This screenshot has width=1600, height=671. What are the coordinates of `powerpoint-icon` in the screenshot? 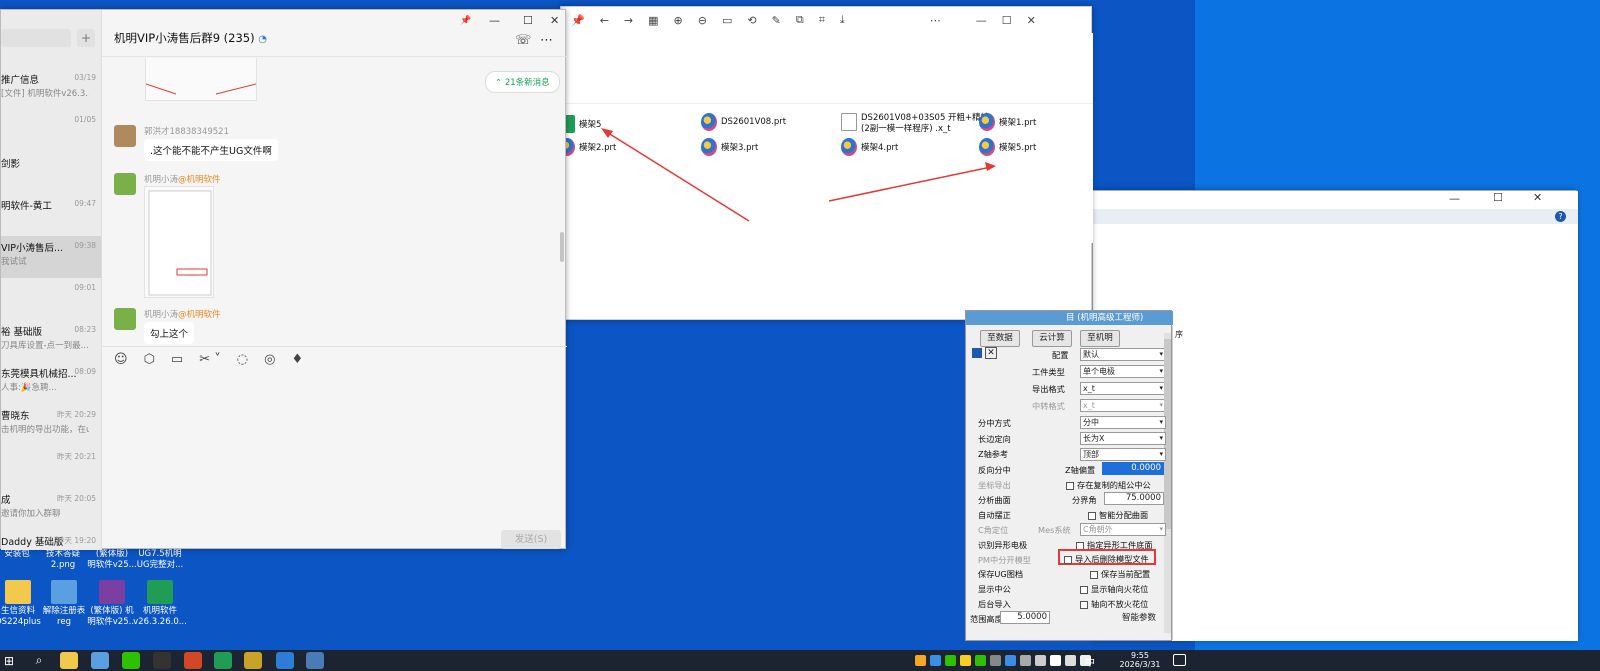 It's located at (193, 660).